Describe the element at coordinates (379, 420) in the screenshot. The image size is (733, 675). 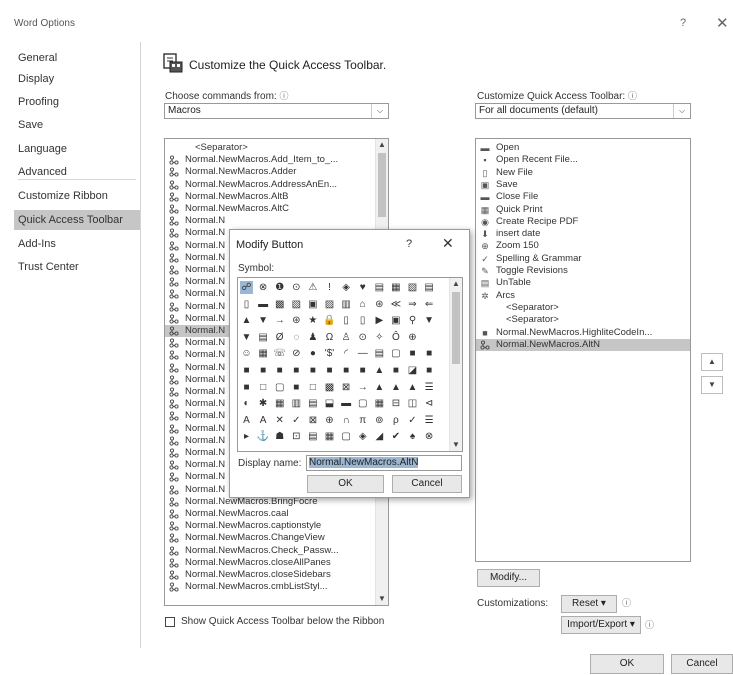
I see `symbol-option: ⊚` at that location.